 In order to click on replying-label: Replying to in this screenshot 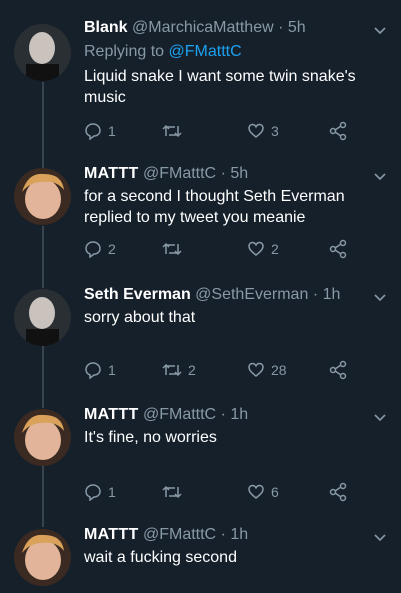, I will do `click(124, 51)`.